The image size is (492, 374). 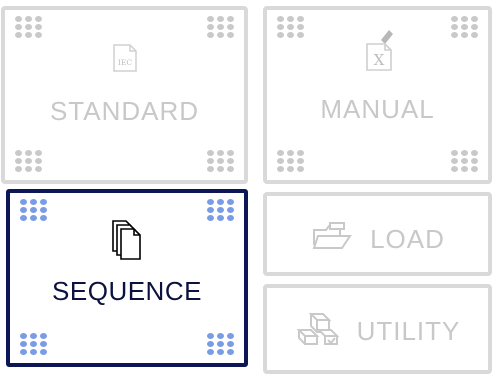 I want to click on manual-label: MANUAL, so click(x=377, y=109).